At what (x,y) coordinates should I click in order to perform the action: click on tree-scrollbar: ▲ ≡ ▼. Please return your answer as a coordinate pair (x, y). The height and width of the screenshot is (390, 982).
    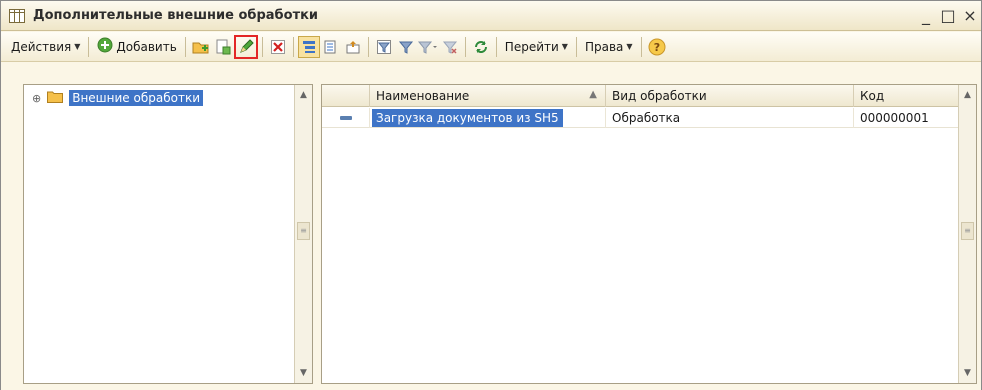
    Looking at the image, I should click on (303, 234).